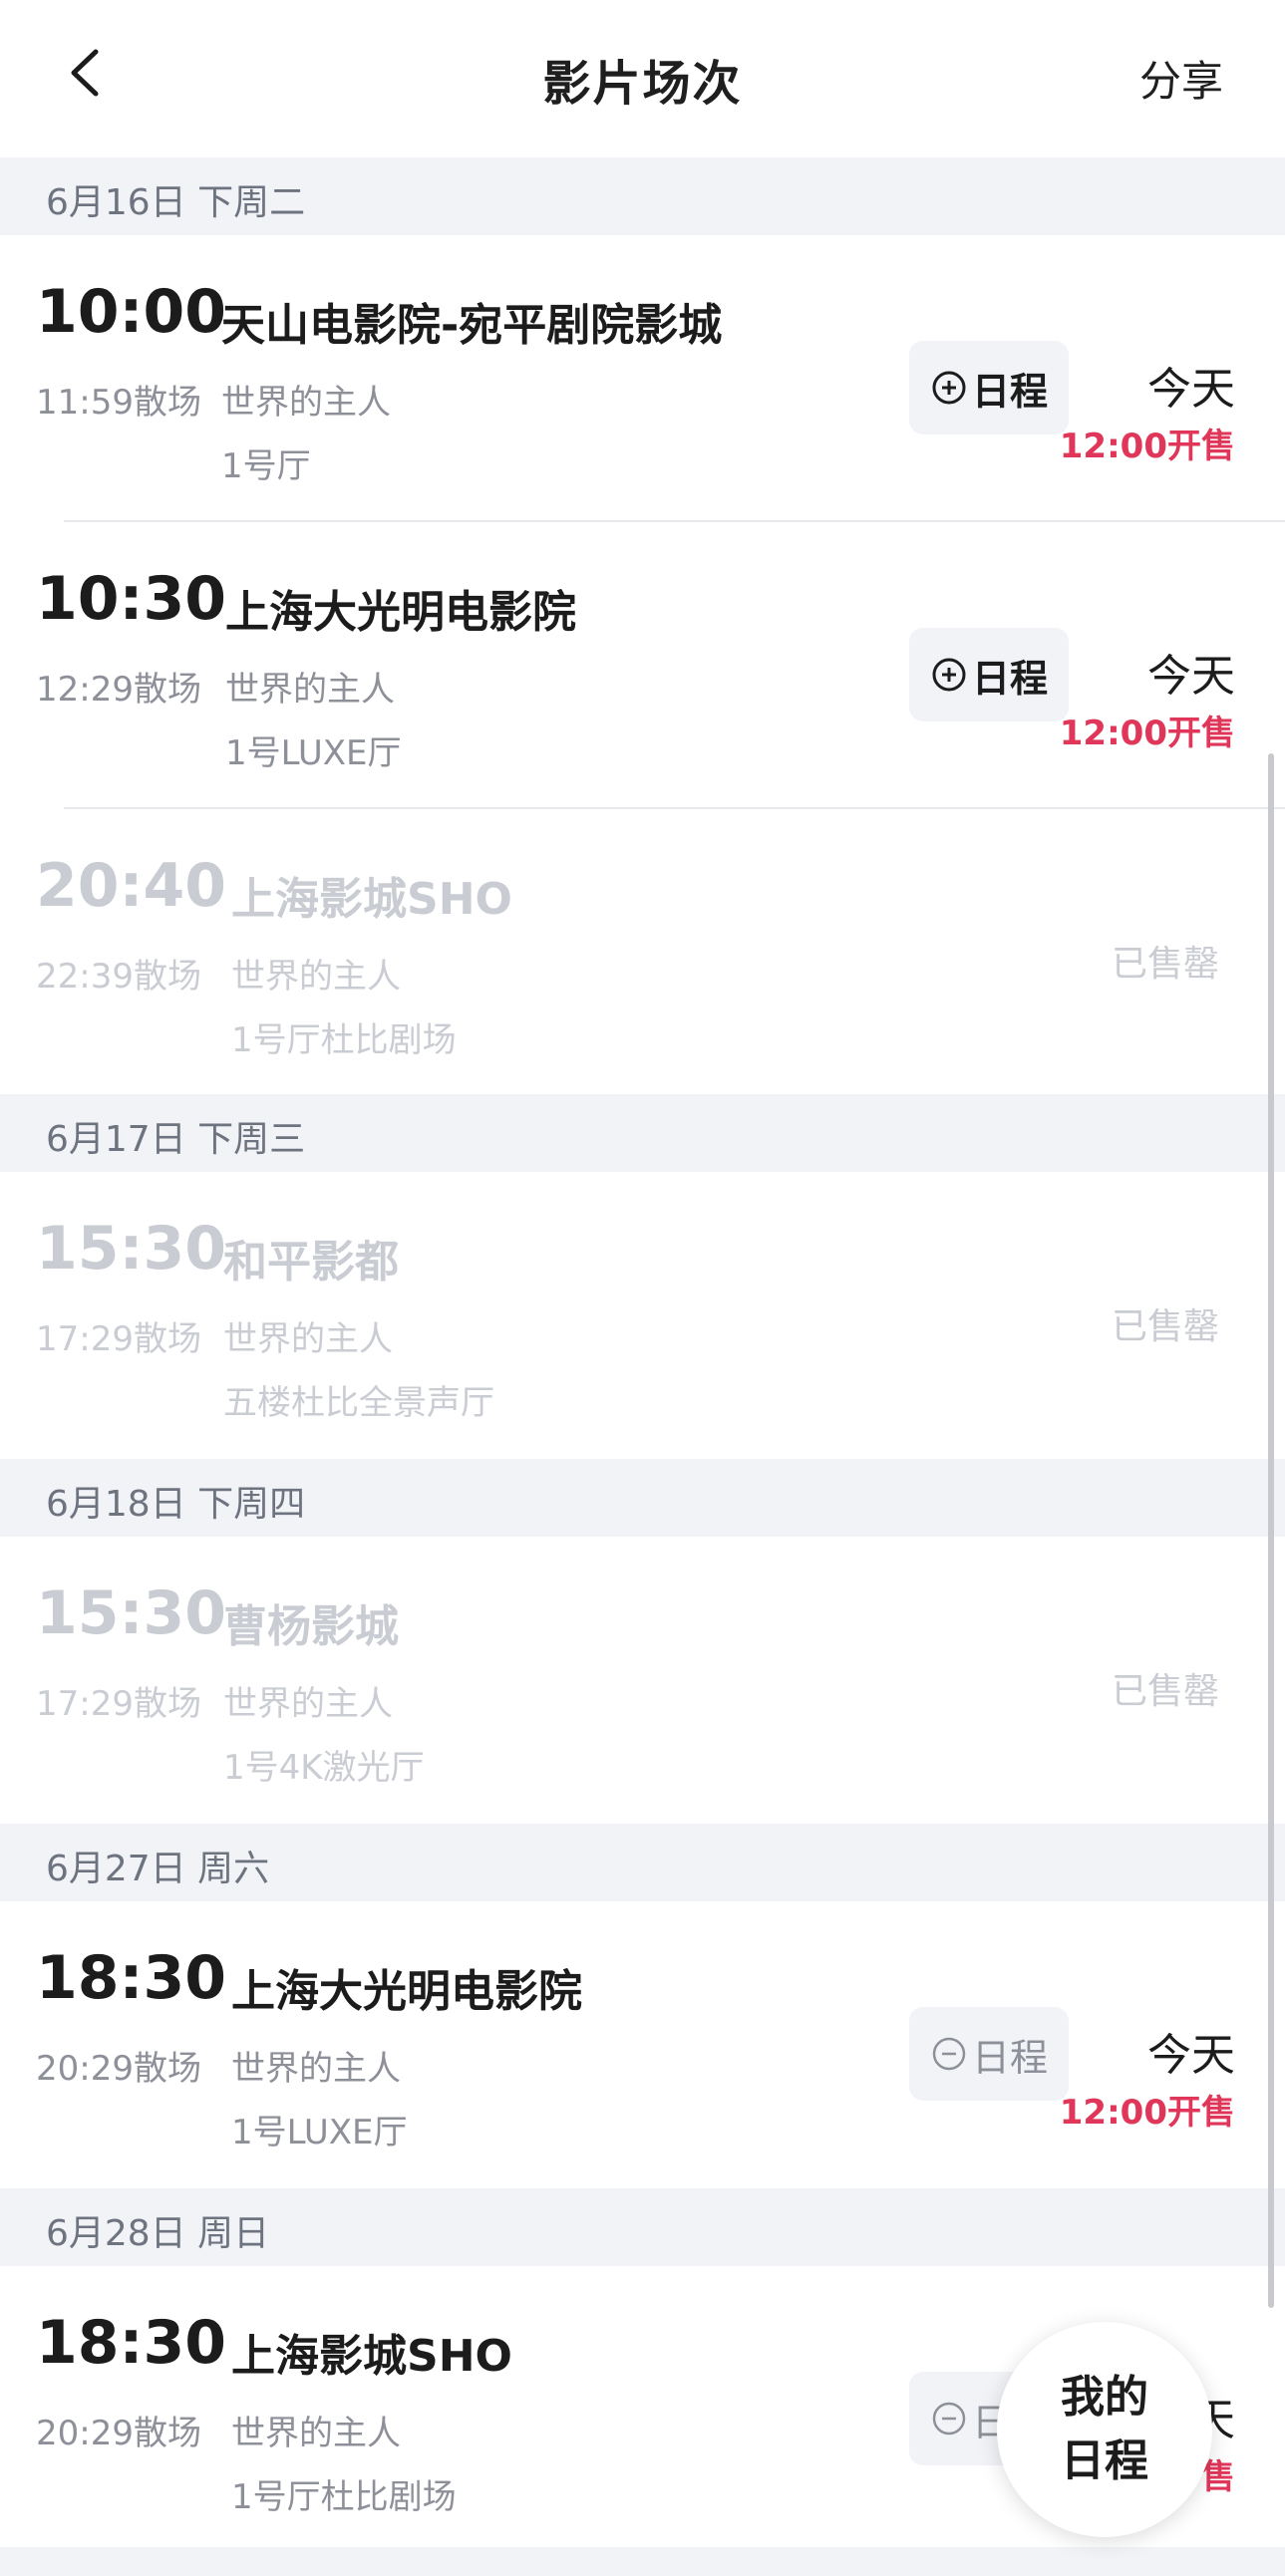 The width and height of the screenshot is (1285, 2576). What do you see at coordinates (642, 952) in the screenshot?
I see `screening-row-soldout: 20:40 上海影城SHO 22:39散场 世界的主人 1号厅杜比剧场 已售罄` at bounding box center [642, 952].